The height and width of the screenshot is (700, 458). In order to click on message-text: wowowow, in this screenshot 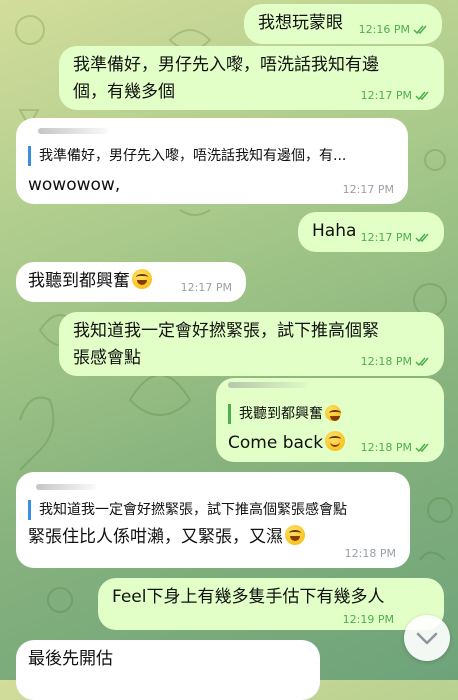, I will do `click(74, 185)`.